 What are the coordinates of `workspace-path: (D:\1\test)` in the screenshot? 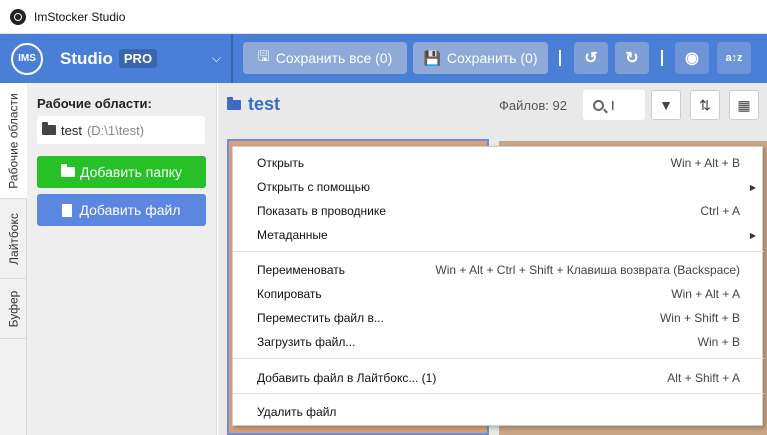 It's located at (115, 130).